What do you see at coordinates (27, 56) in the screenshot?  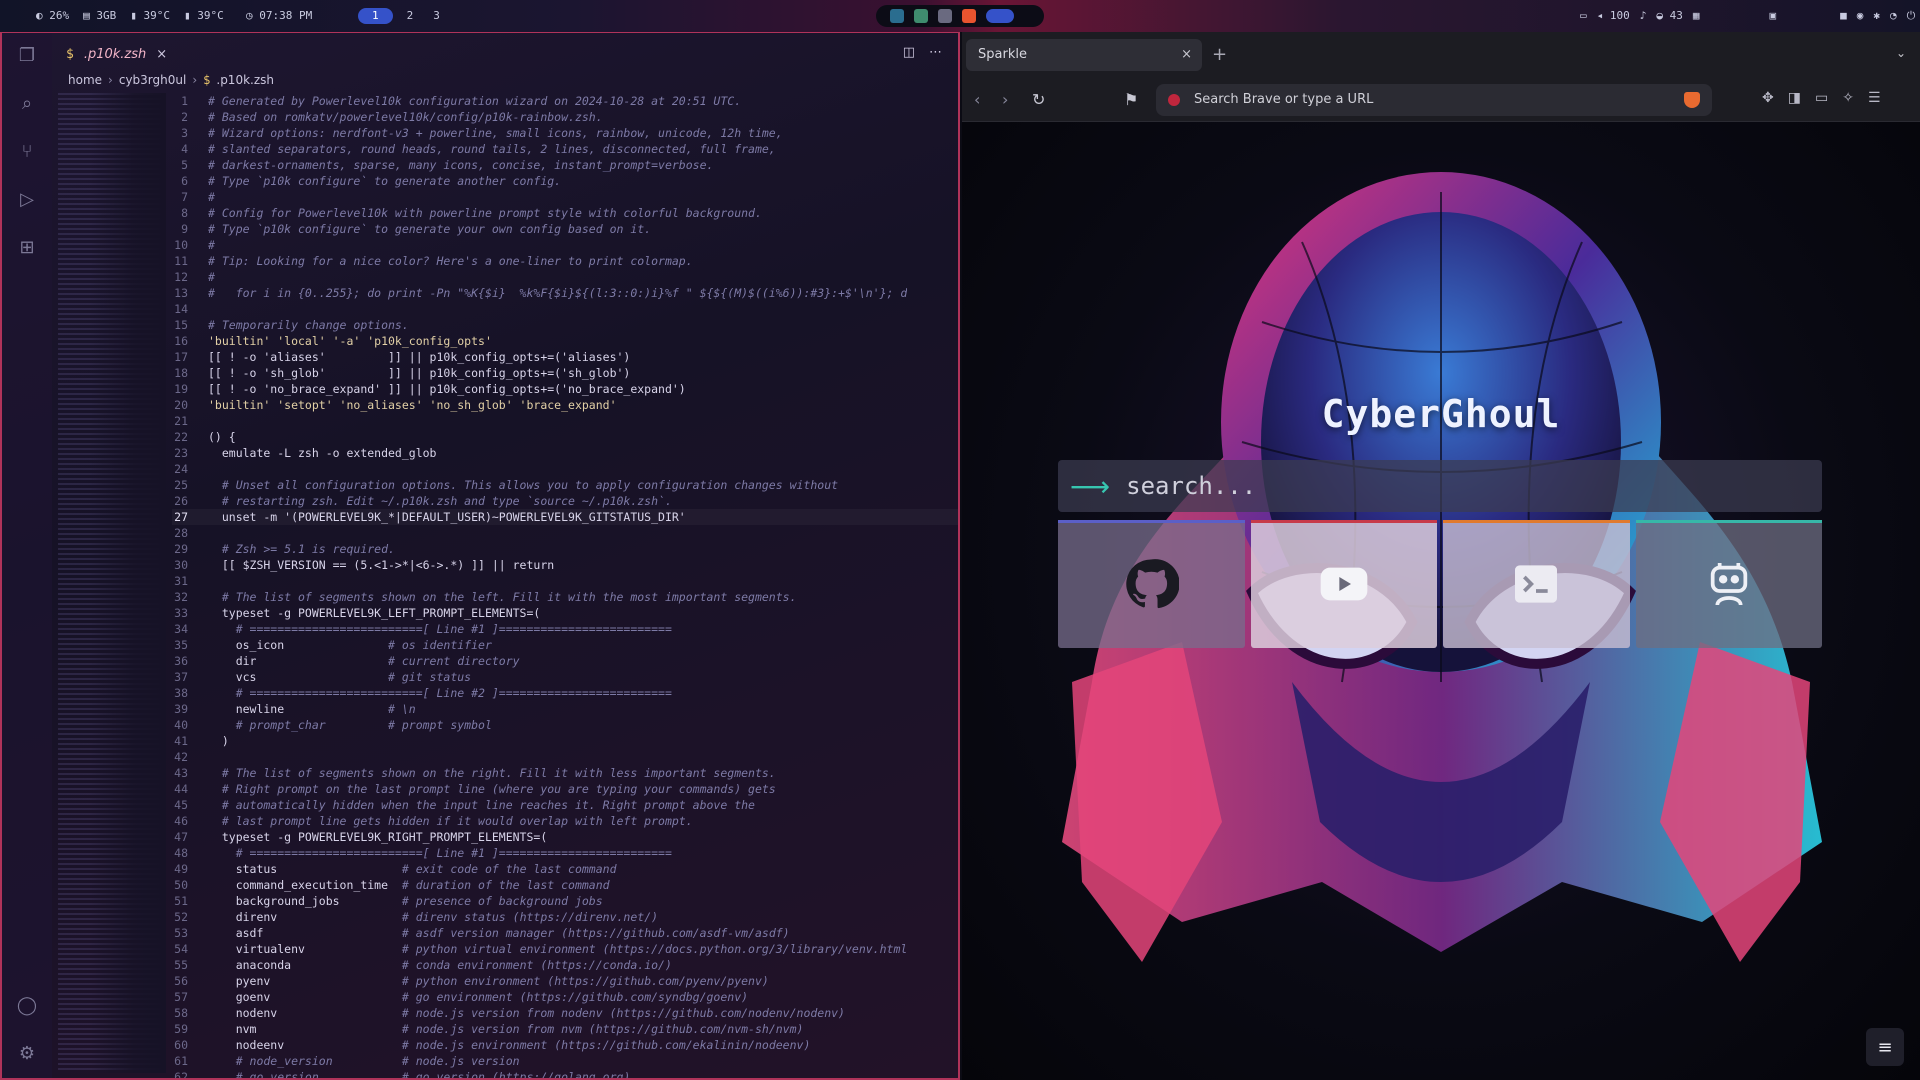 I see `explorer-icon: ❐` at bounding box center [27, 56].